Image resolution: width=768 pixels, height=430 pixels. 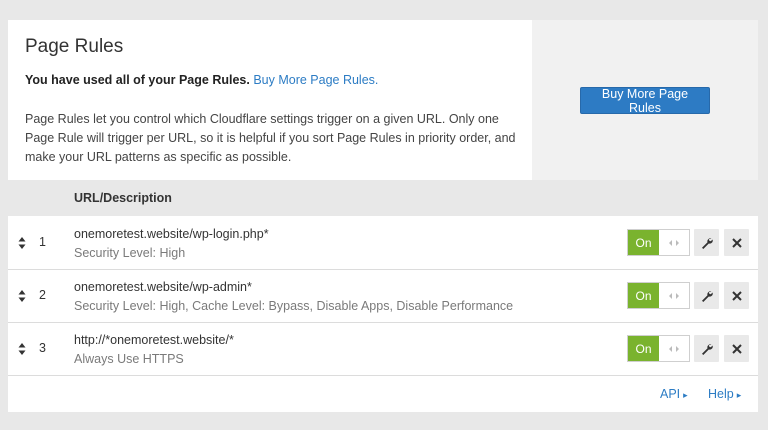 I want to click on usage-suffix: ., so click(x=248, y=80).